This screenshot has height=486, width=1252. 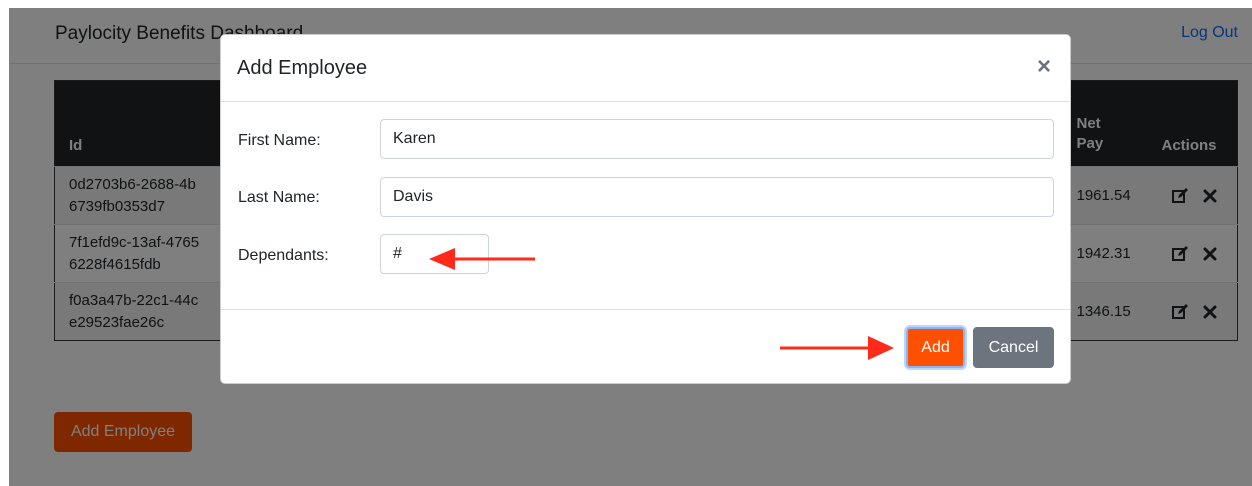 I want to click on add-button: Add, so click(x=935, y=347).